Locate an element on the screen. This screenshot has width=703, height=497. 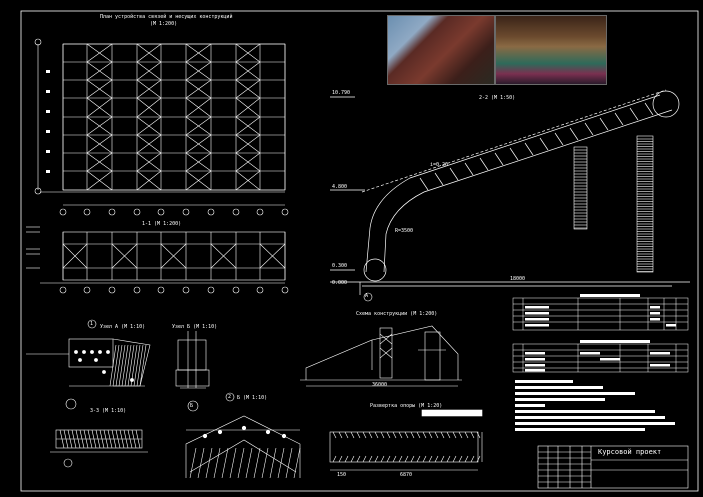
truss-dimension: 6870 is located at coordinates (406, 475).